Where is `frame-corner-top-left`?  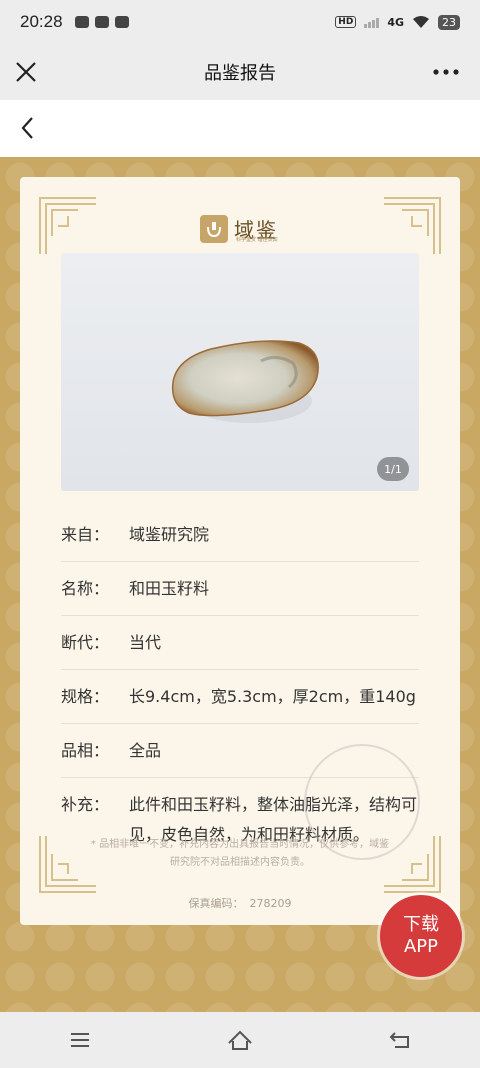 frame-corner-top-left is located at coordinates (67, 225).